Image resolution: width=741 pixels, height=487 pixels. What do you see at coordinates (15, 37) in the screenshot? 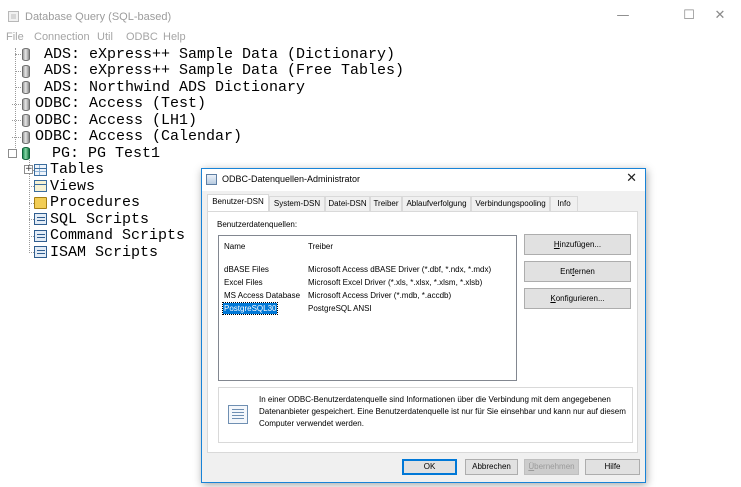
I see `menu-file: File` at bounding box center [15, 37].